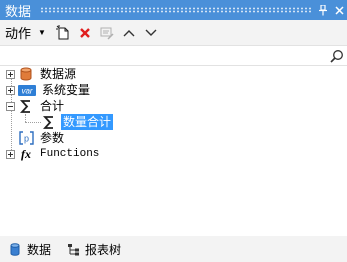 The width and height of the screenshot is (347, 262). Describe the element at coordinates (323, 10) in the screenshot. I see `pin-icon` at that location.